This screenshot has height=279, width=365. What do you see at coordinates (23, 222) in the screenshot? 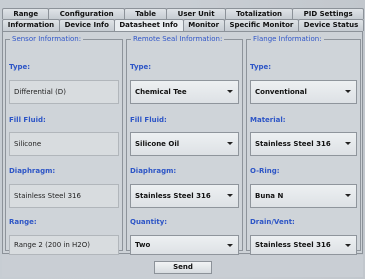
I see `sensor-range-label: Range:` at bounding box center [23, 222].